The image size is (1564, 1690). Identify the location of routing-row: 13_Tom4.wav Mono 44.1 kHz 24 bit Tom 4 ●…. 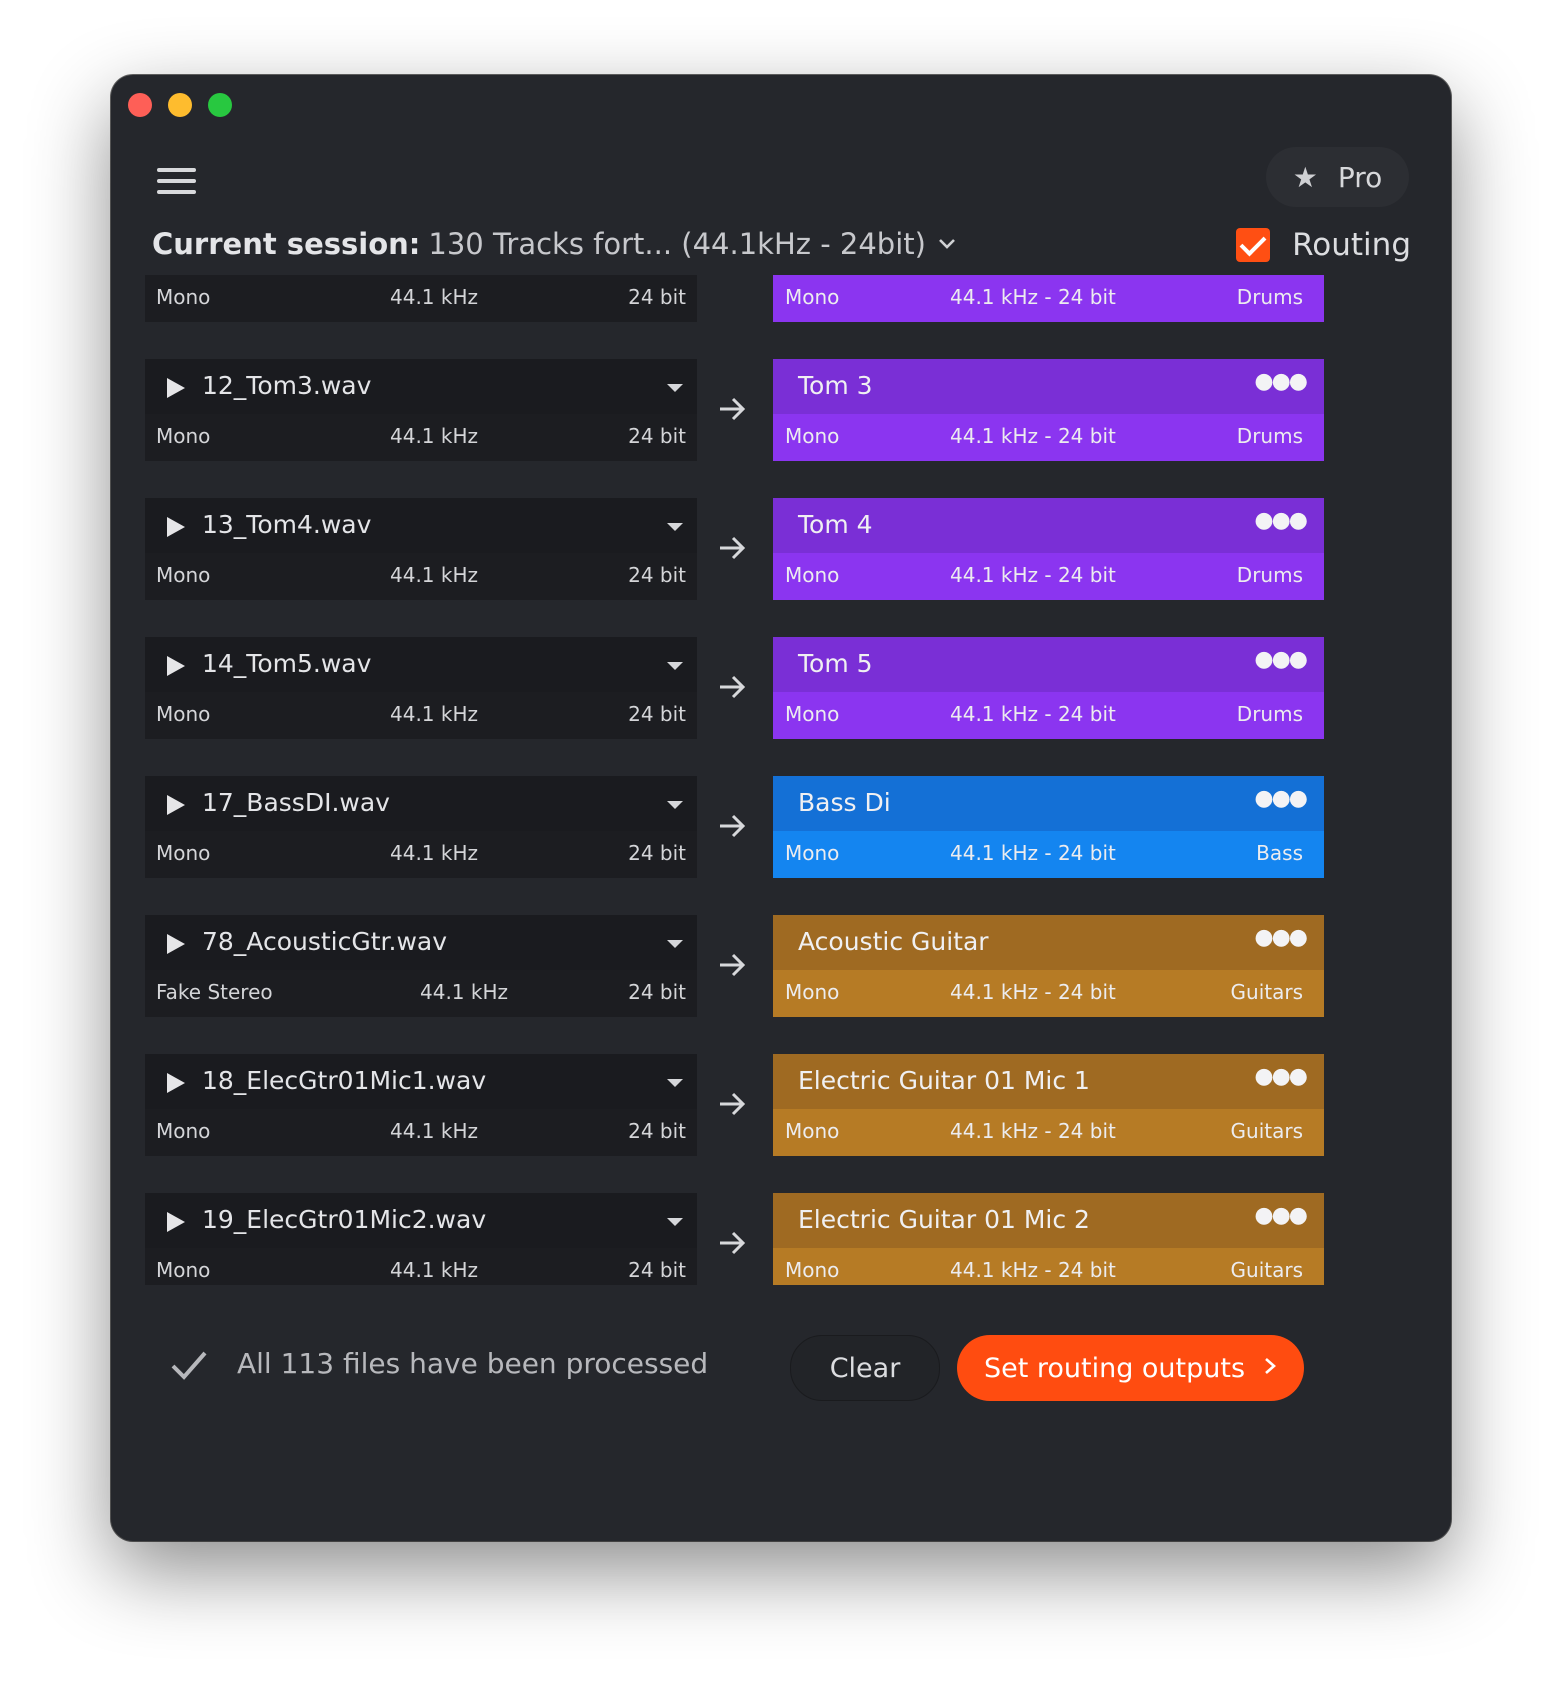
(781, 549).